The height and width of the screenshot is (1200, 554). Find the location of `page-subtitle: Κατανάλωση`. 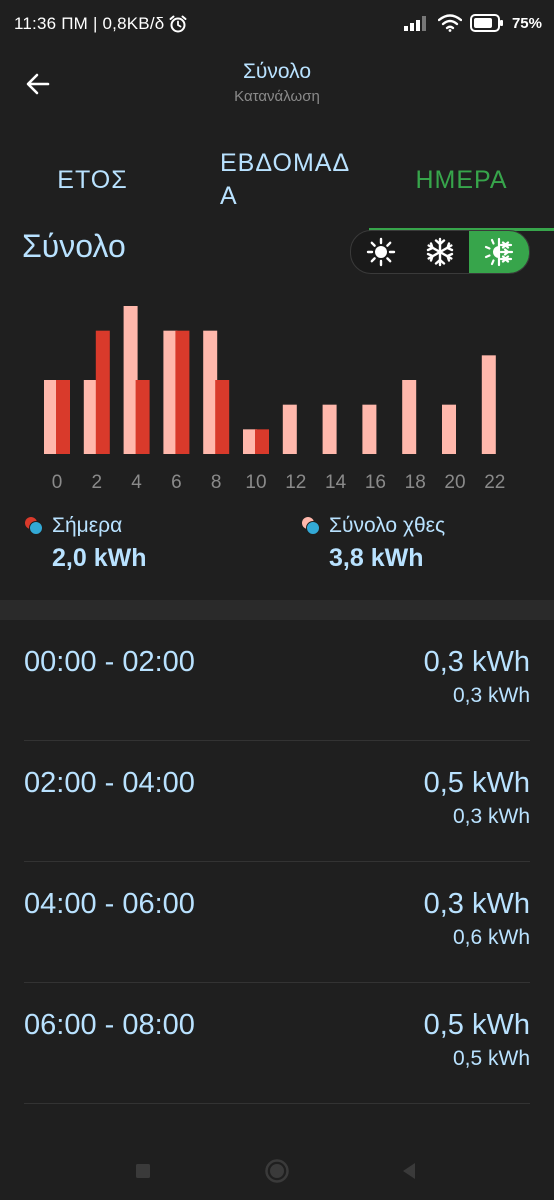

page-subtitle: Κατανάλωση is located at coordinates (277, 96).